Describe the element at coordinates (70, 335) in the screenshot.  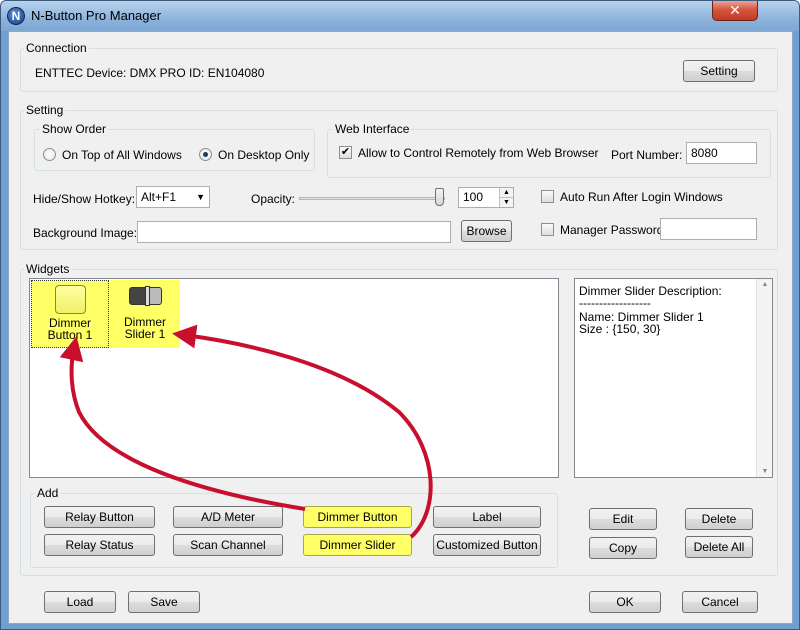
I see `widget-label-line2: Button 1` at that location.